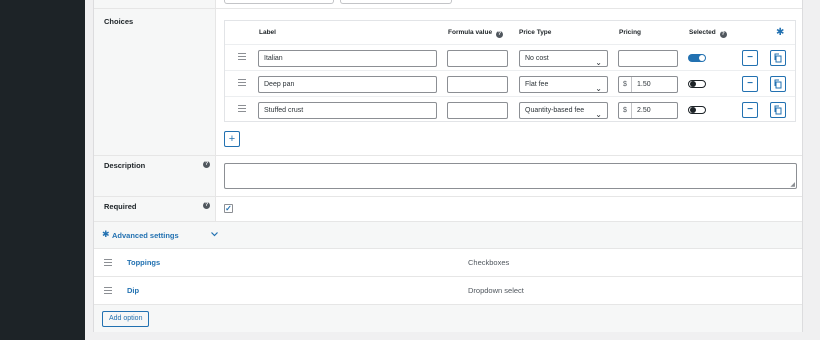 The height and width of the screenshot is (340, 820). What do you see at coordinates (535, 32) in the screenshot?
I see `header-price-type: Price Type` at bounding box center [535, 32].